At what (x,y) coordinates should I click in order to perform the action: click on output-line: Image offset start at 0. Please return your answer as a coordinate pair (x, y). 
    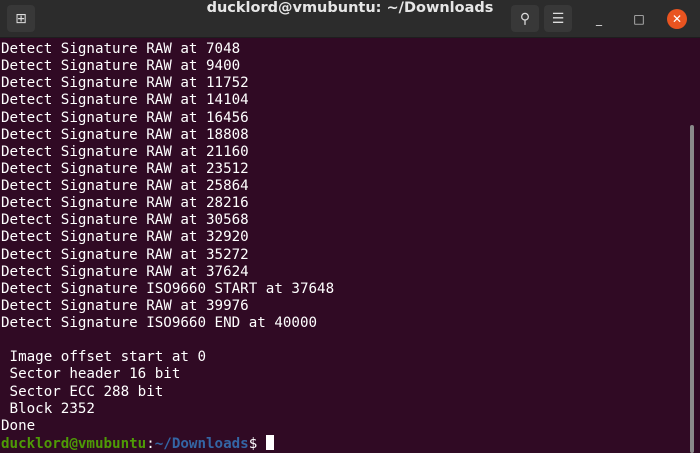
    Looking at the image, I should click on (103, 357).